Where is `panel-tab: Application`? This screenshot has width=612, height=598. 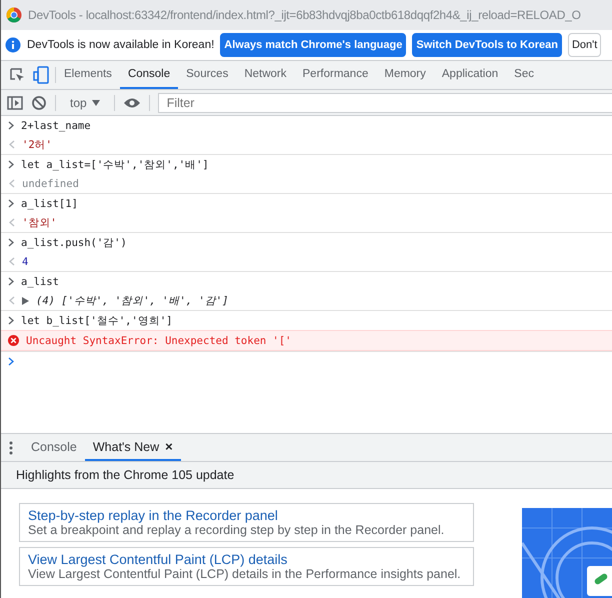
panel-tab: Application is located at coordinates (470, 75).